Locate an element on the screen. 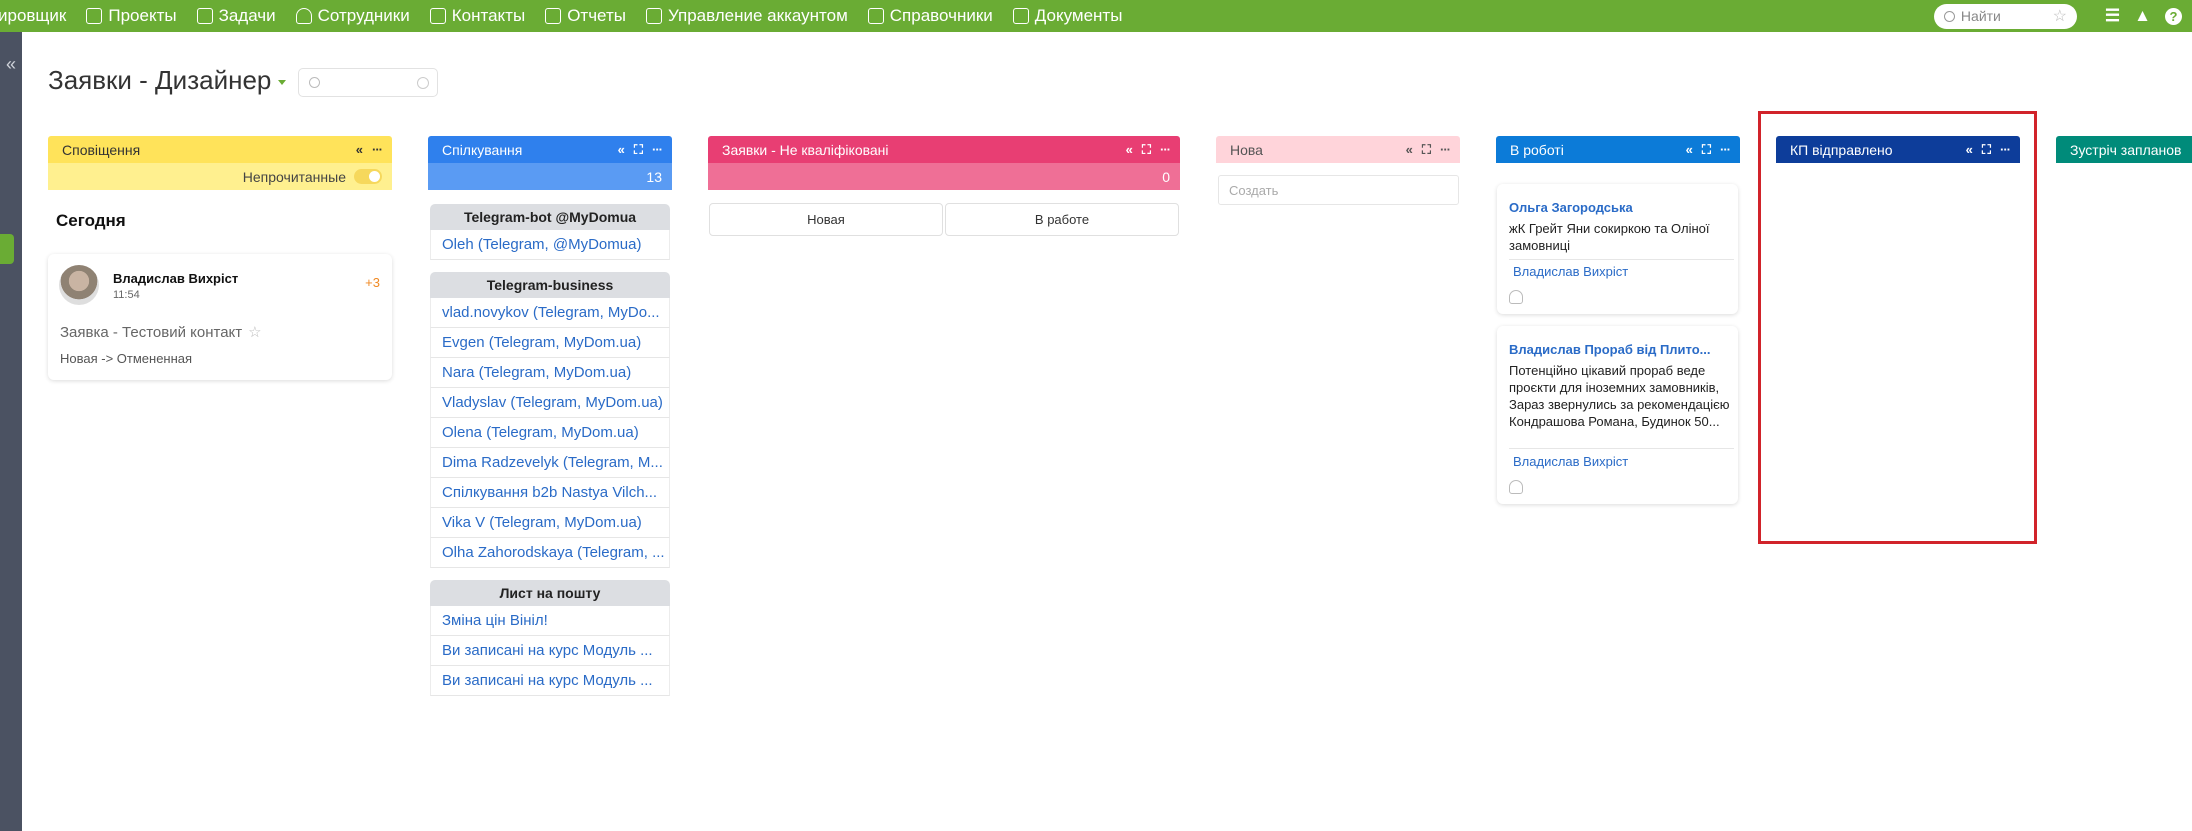  nav-item-documents: Документы is located at coordinates (1067, 16).